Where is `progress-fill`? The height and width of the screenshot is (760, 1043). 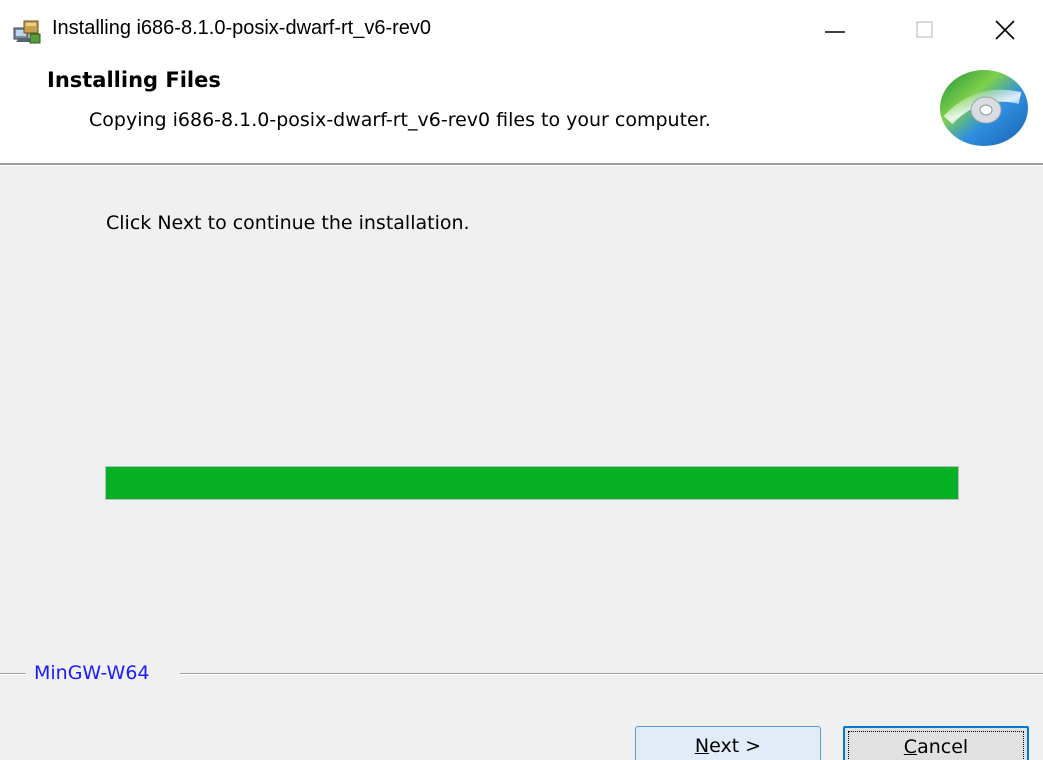 progress-fill is located at coordinates (532, 483).